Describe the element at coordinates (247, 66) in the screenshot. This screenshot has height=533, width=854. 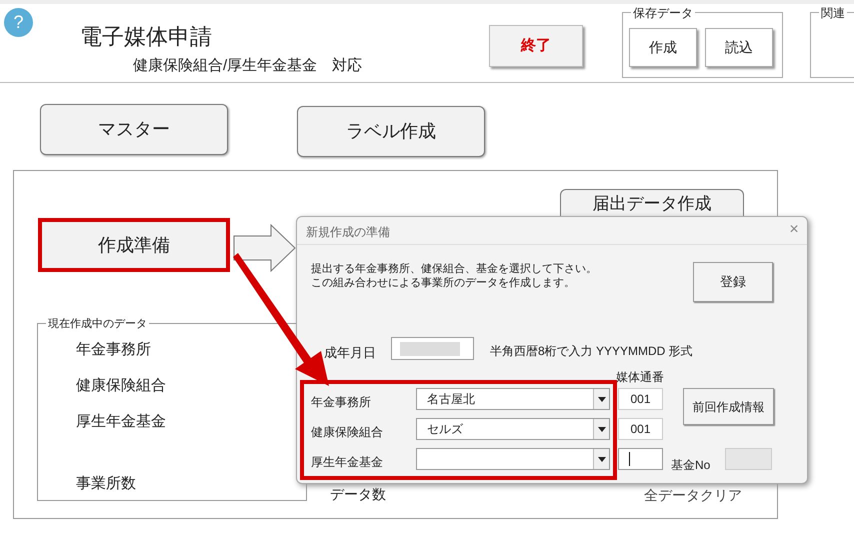
I see `app-subtitle: 健康保険組合/厚生年金基金 対応` at that location.